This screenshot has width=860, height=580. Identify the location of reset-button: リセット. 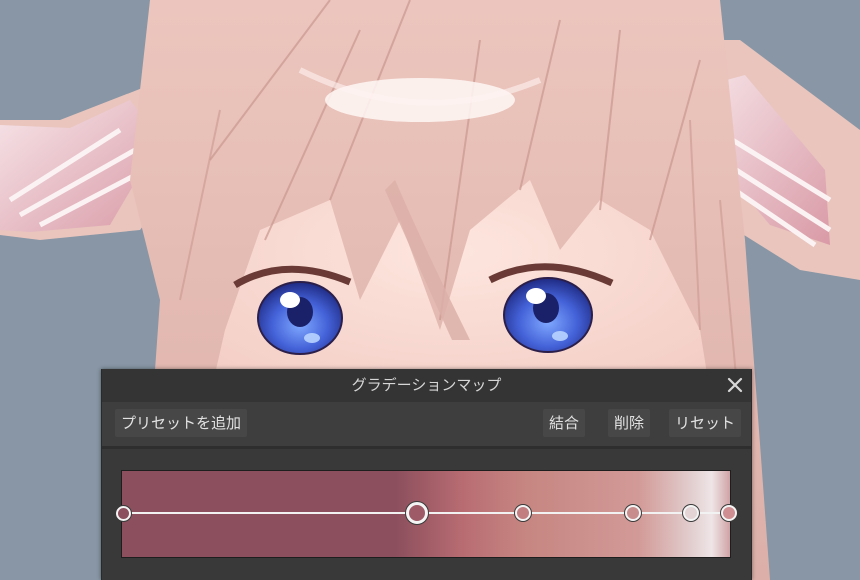
(705, 423).